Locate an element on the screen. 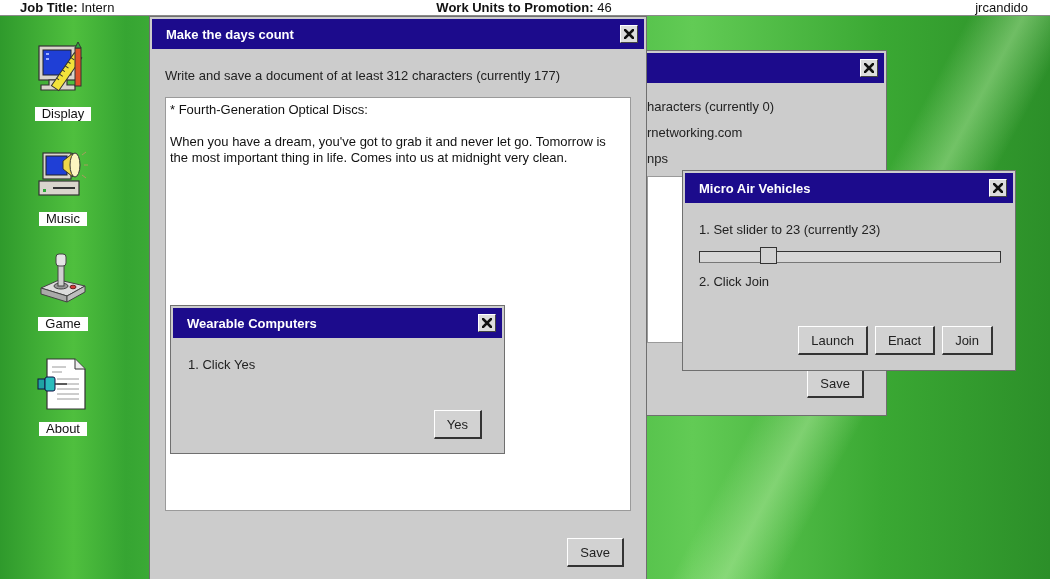  desktop-shortcut: Music is located at coordinates (63, 186).